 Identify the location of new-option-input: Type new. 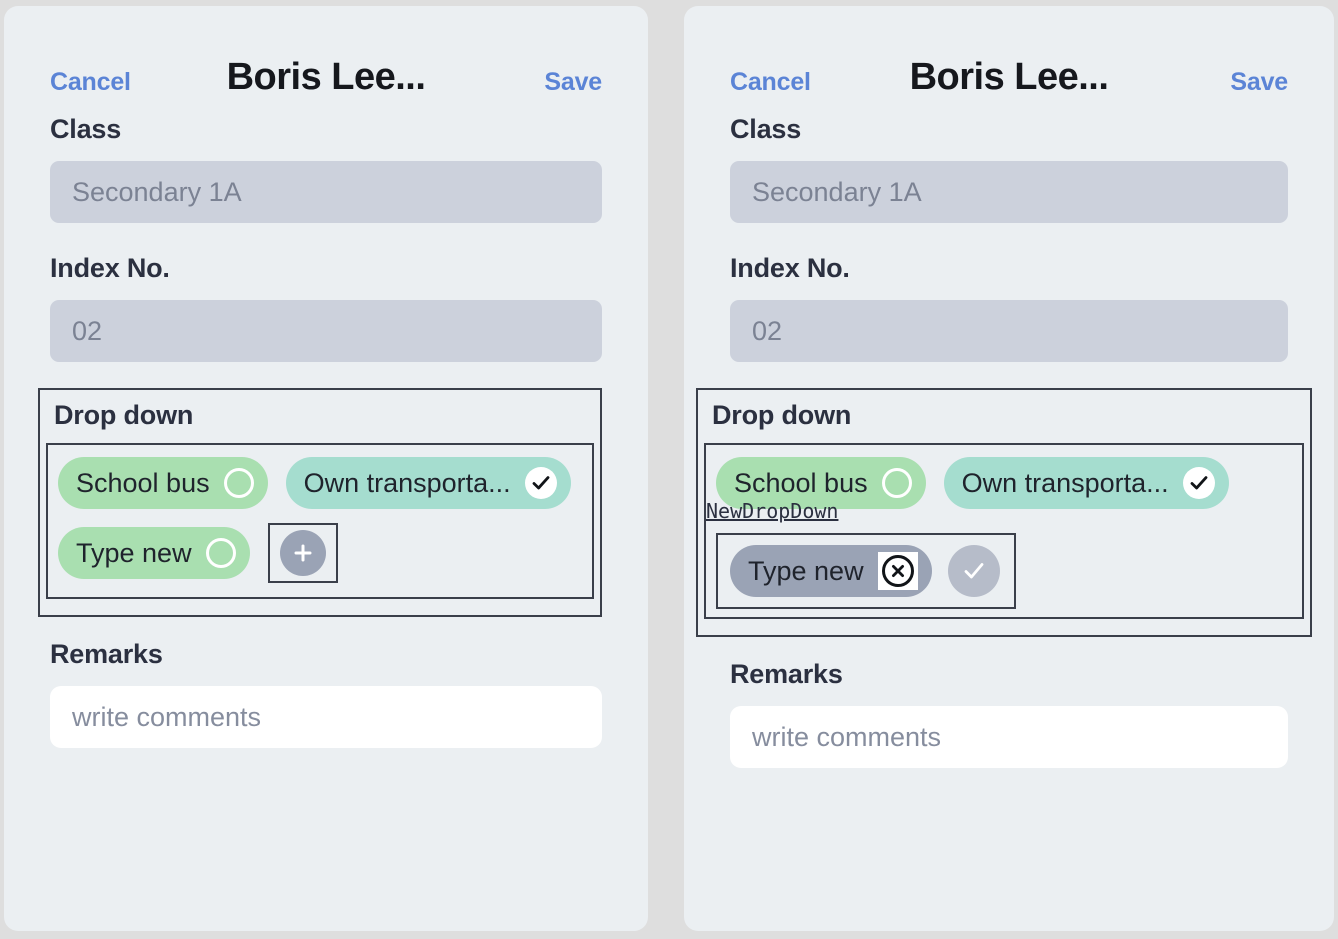
(831, 571).